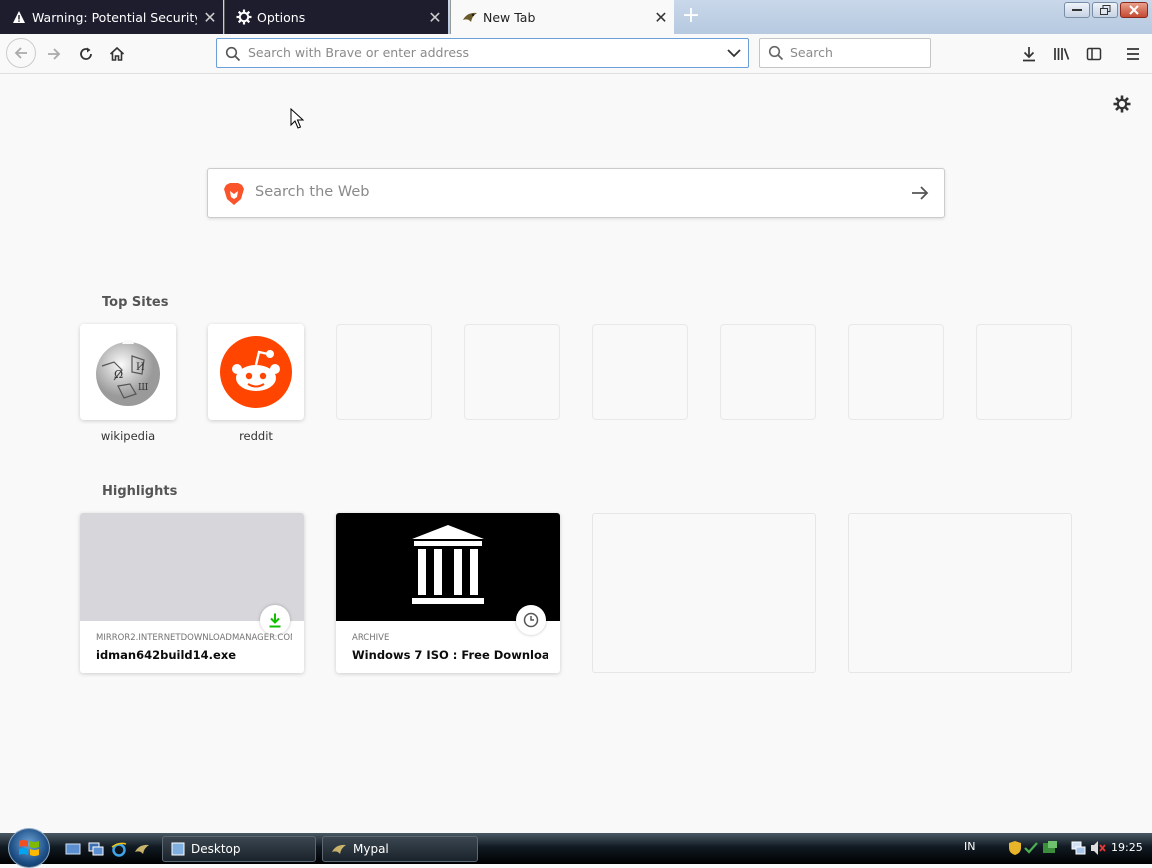 This screenshot has width=1152, height=868. I want to click on forward-arrow-icon, so click(54, 54).